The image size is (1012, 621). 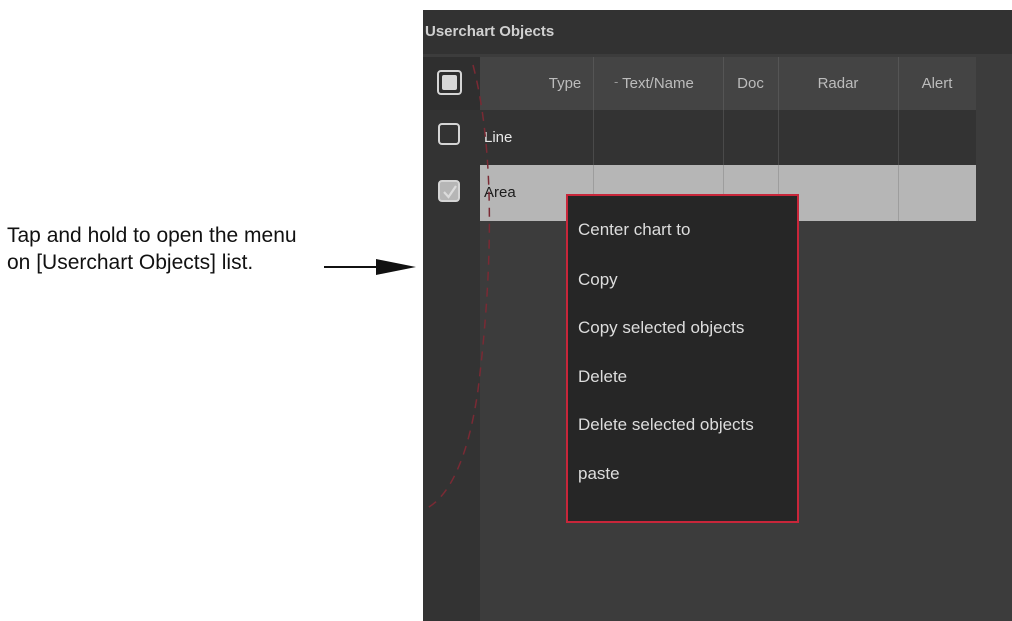 I want to click on callout-line-1: Tap and hold to open the menu, so click(x=152, y=235).